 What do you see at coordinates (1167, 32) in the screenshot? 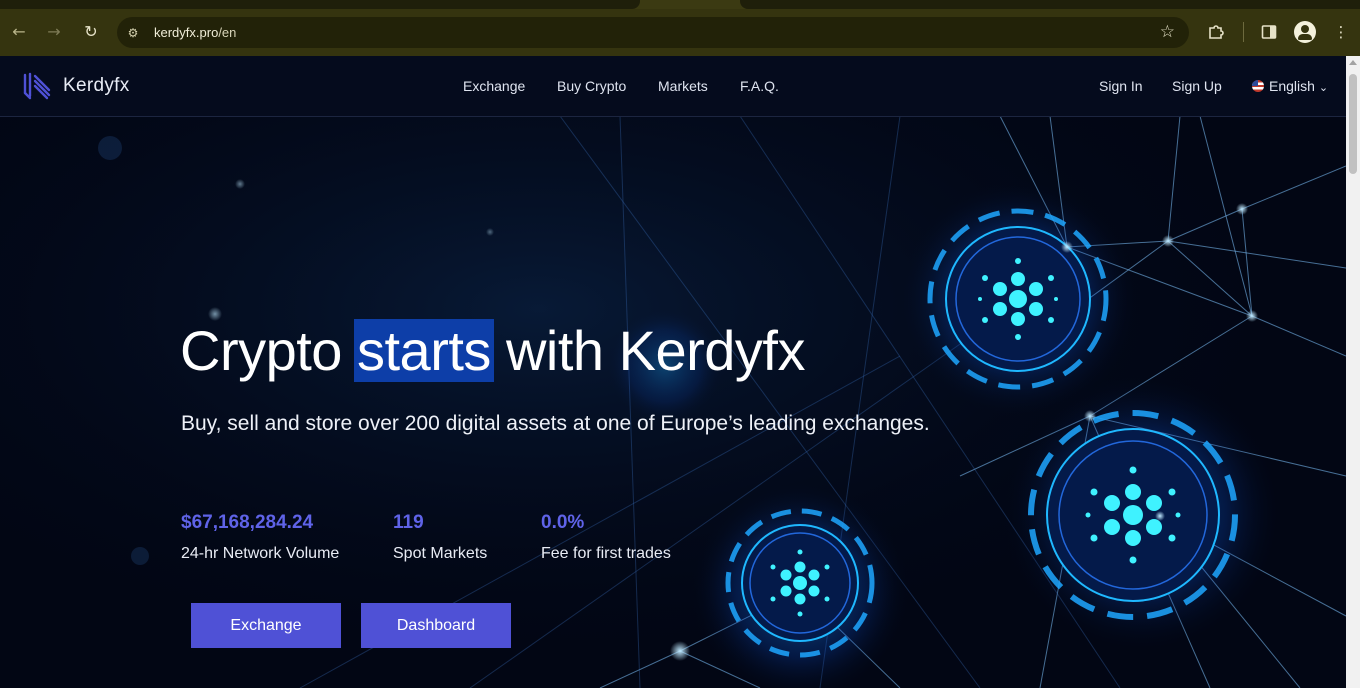
I see `star-icon: ☆` at bounding box center [1167, 32].